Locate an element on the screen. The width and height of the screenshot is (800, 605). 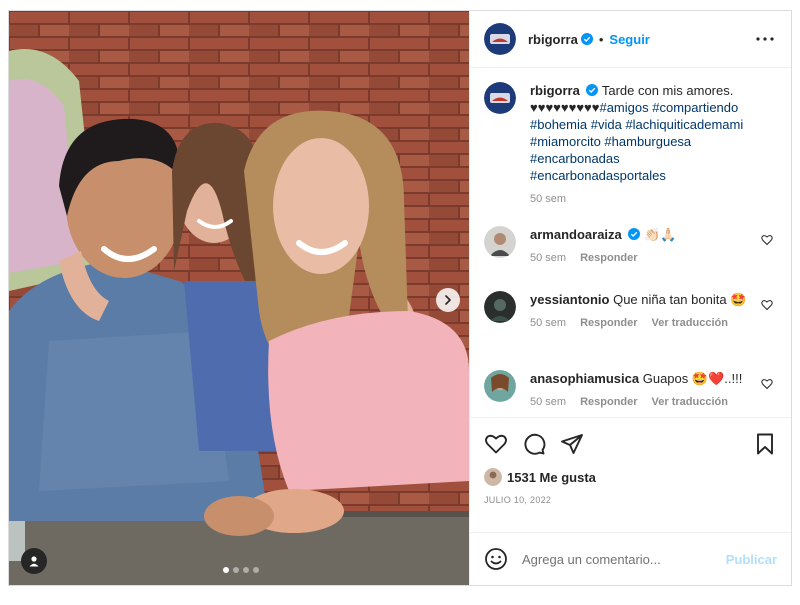
share-icon is located at coordinates (572, 444).